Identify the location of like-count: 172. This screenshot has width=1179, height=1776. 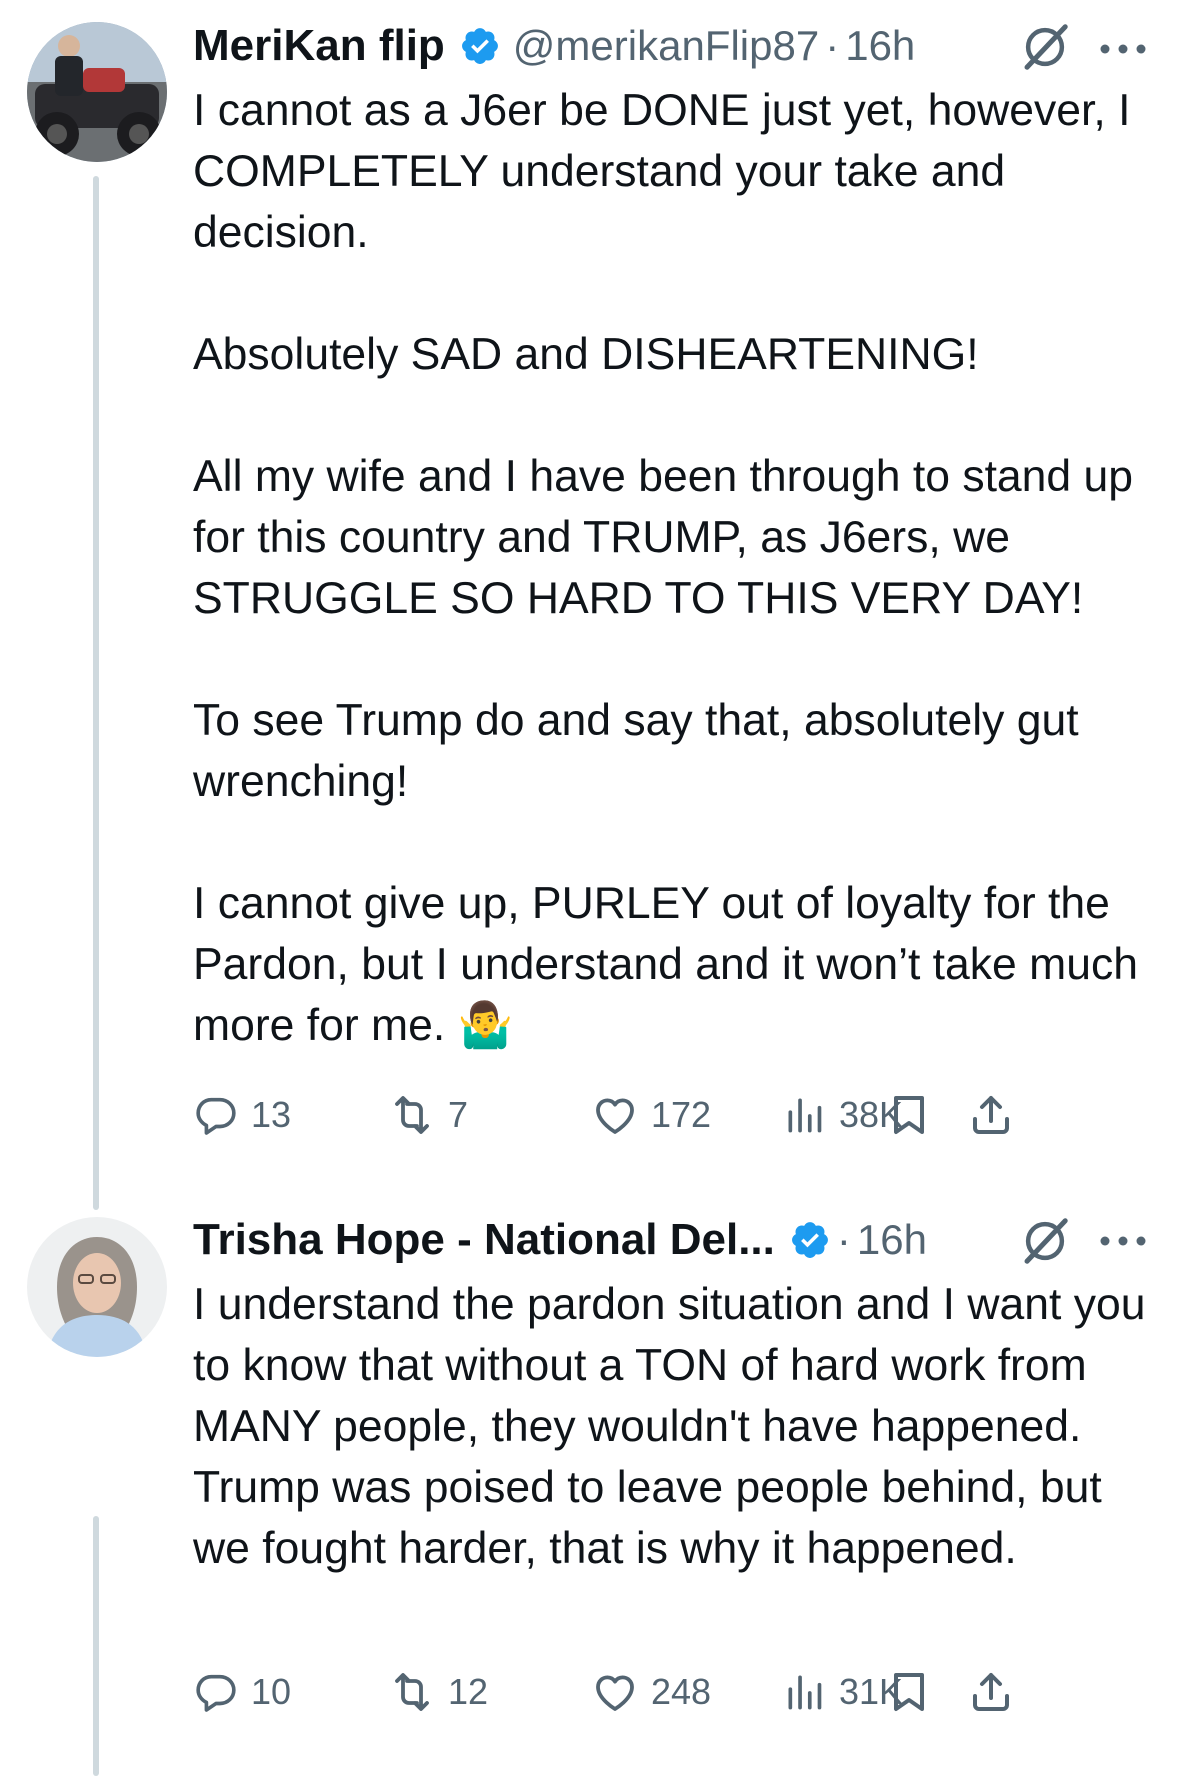
(681, 1114).